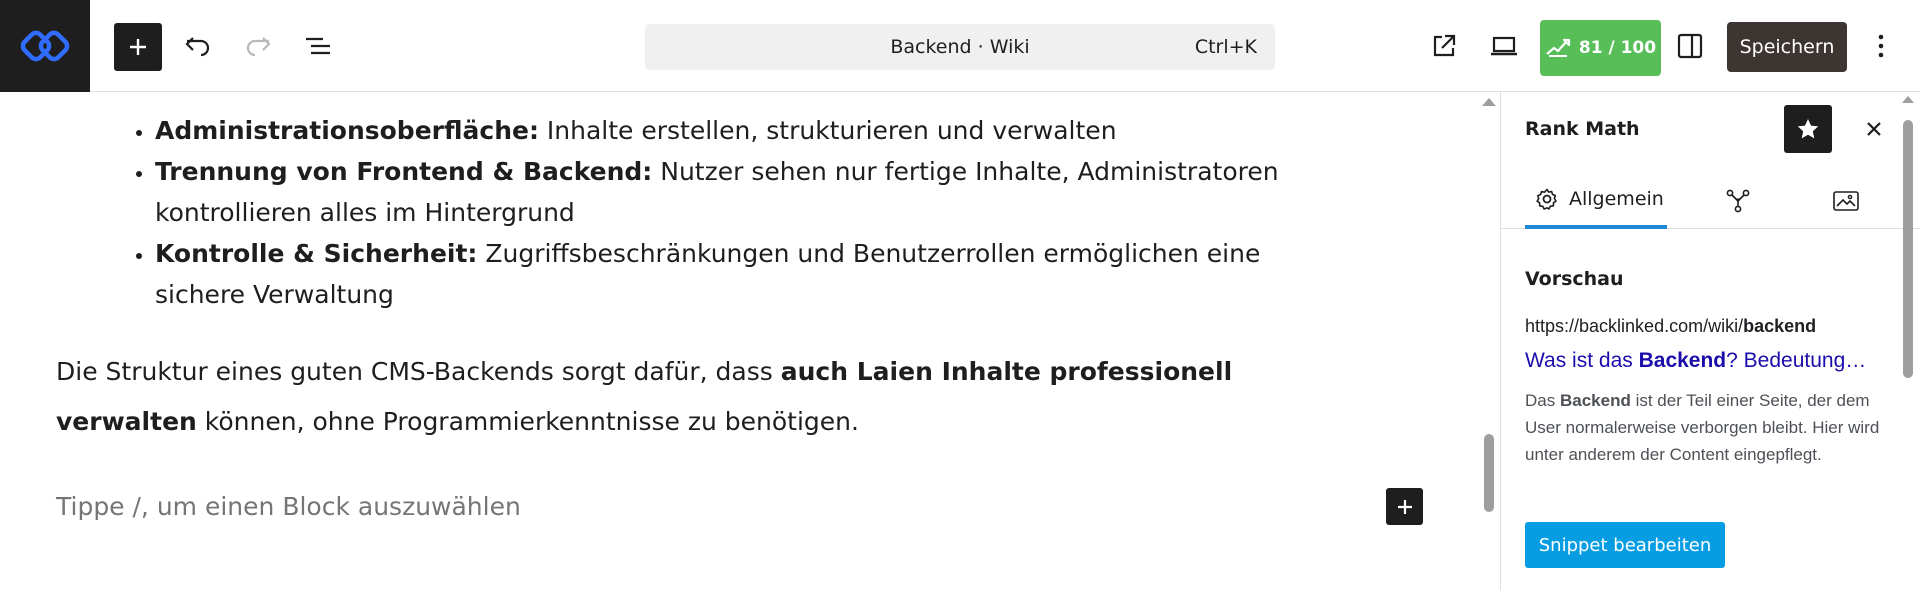  I want to click on tab-general: Allgemein, so click(1596, 200).